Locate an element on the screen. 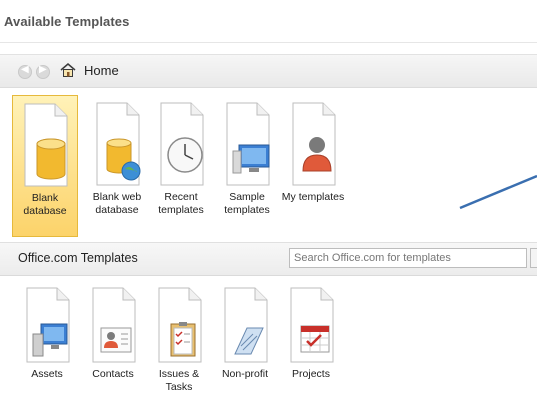 The width and height of the screenshot is (537, 418). template-sample: Sample templates is located at coordinates (247, 166).